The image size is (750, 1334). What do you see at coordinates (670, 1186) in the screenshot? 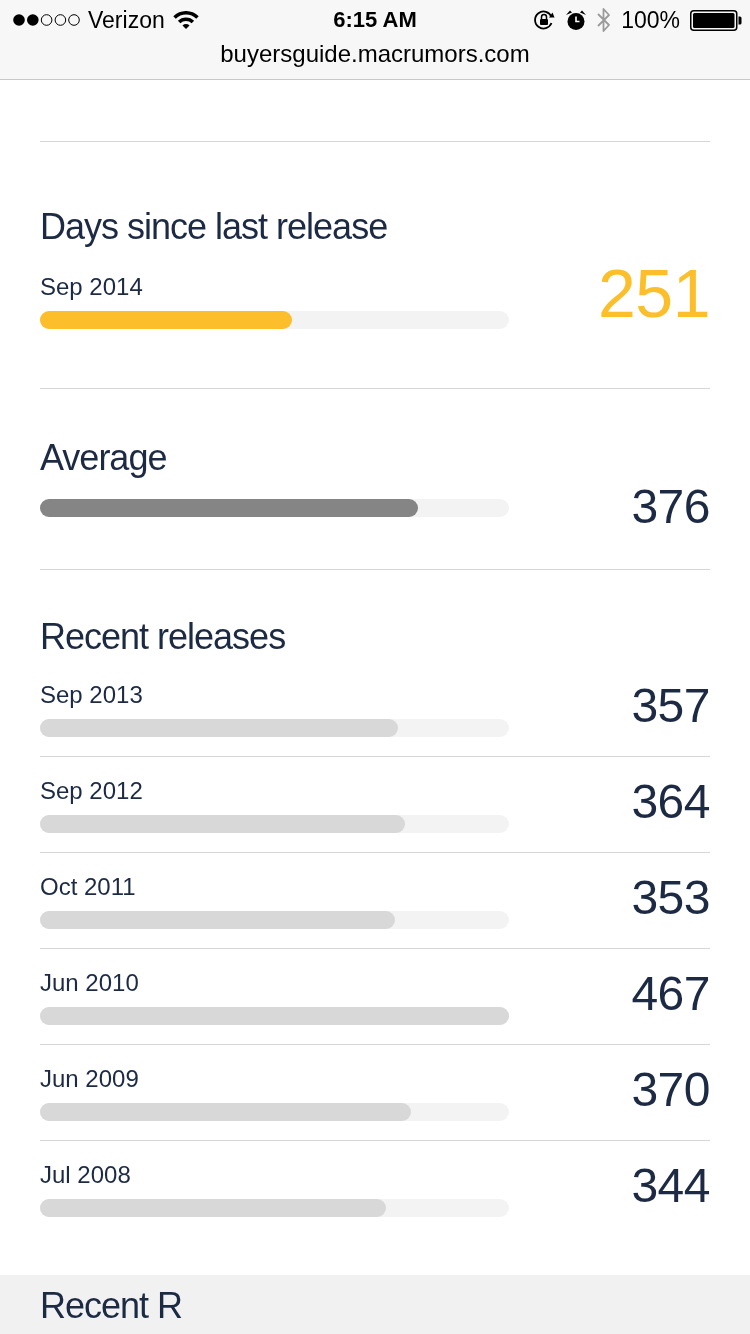
I see `day-count: 344` at bounding box center [670, 1186].